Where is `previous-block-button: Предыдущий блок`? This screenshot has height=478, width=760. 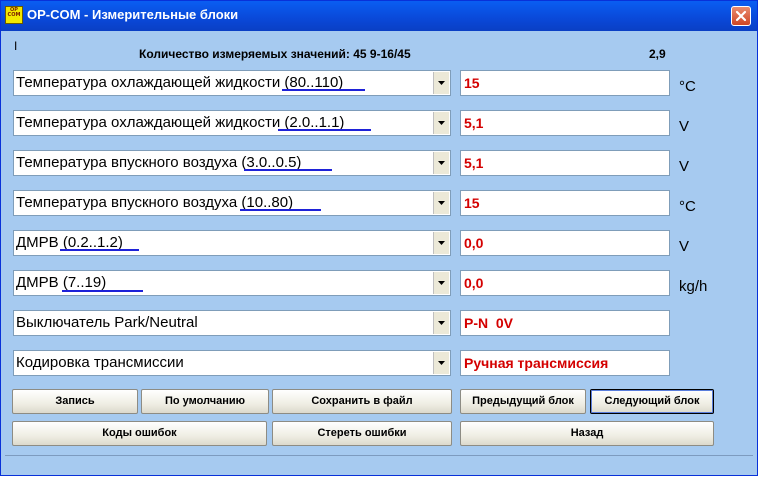
previous-block-button: Предыдущий блок is located at coordinates (523, 401).